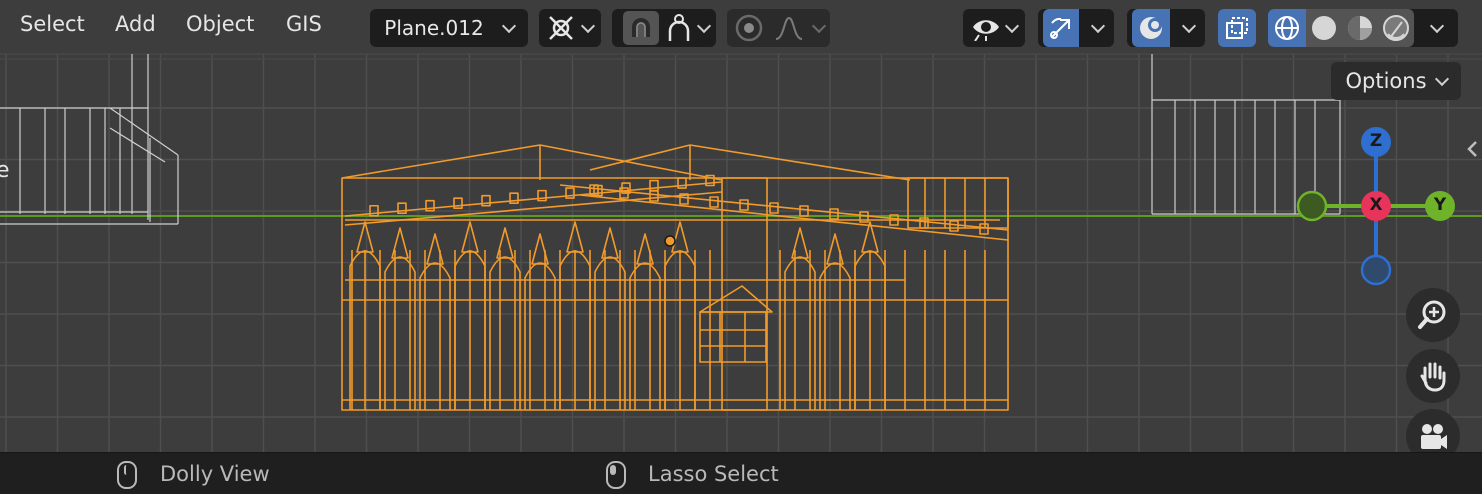  Describe the element at coordinates (89, 139) in the screenshot. I see `background-object-left` at that location.